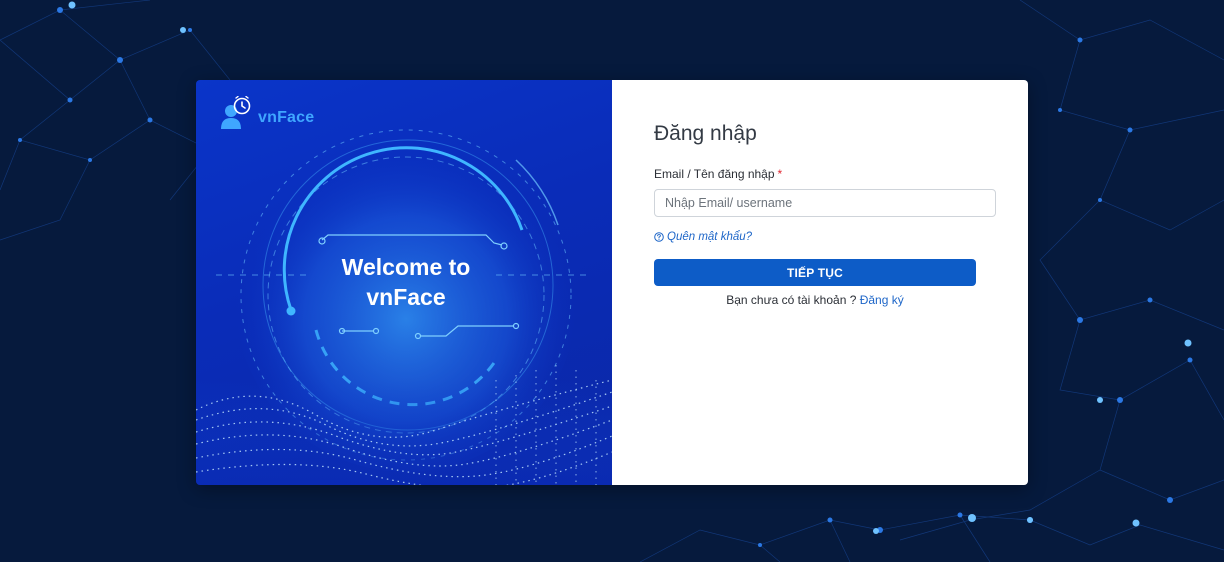 The width and height of the screenshot is (1224, 562). I want to click on brand-logo: vnFace, so click(267, 113).